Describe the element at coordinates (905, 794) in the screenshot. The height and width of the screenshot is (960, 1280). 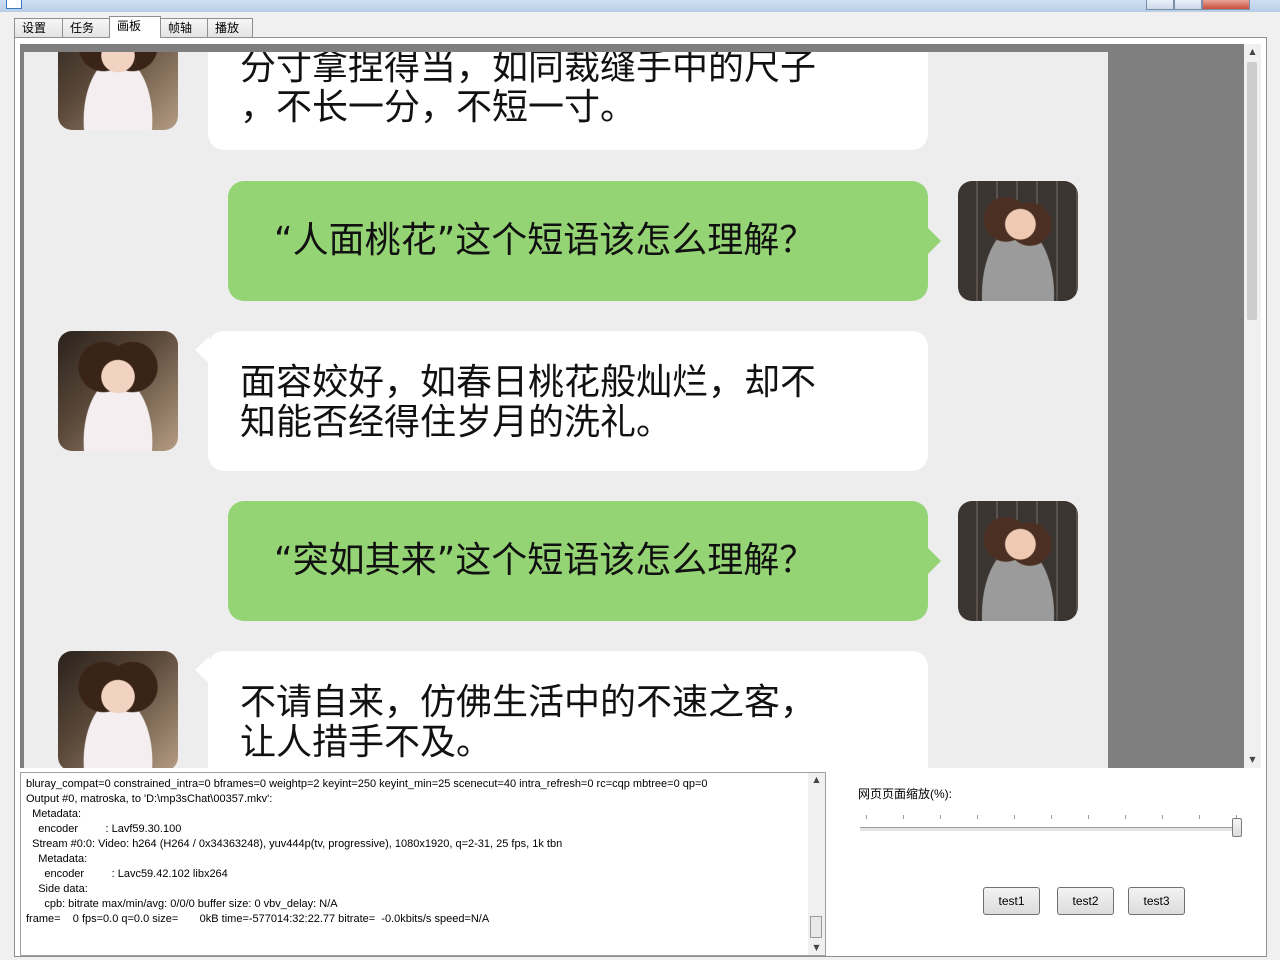
I see `zoom-label: 网页页面缩放(%):` at that location.